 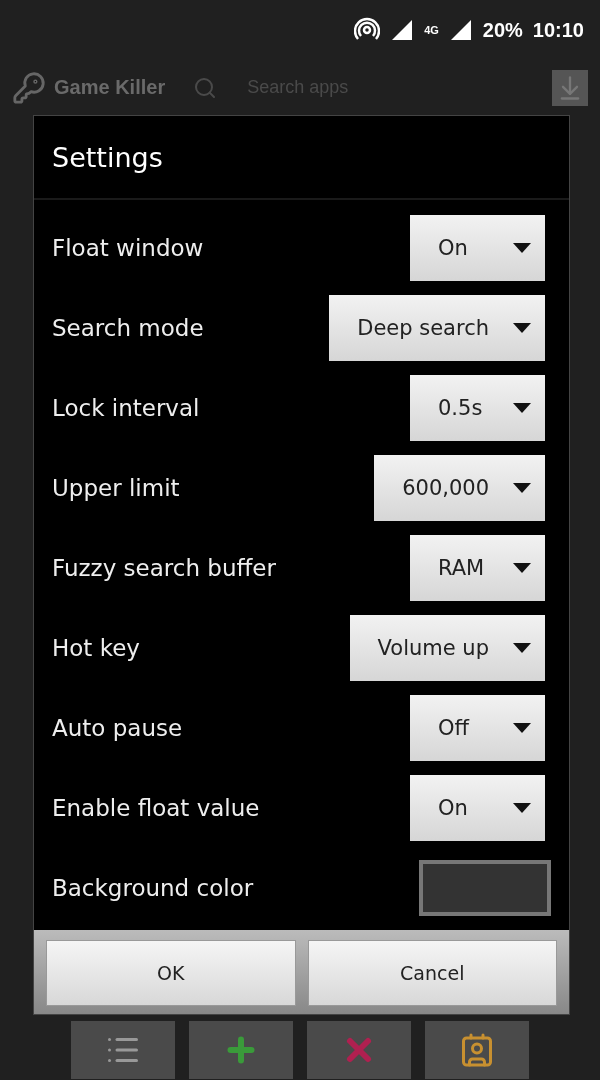 What do you see at coordinates (459, 488) in the screenshot?
I see `setting-dropdown: 600,000` at bounding box center [459, 488].